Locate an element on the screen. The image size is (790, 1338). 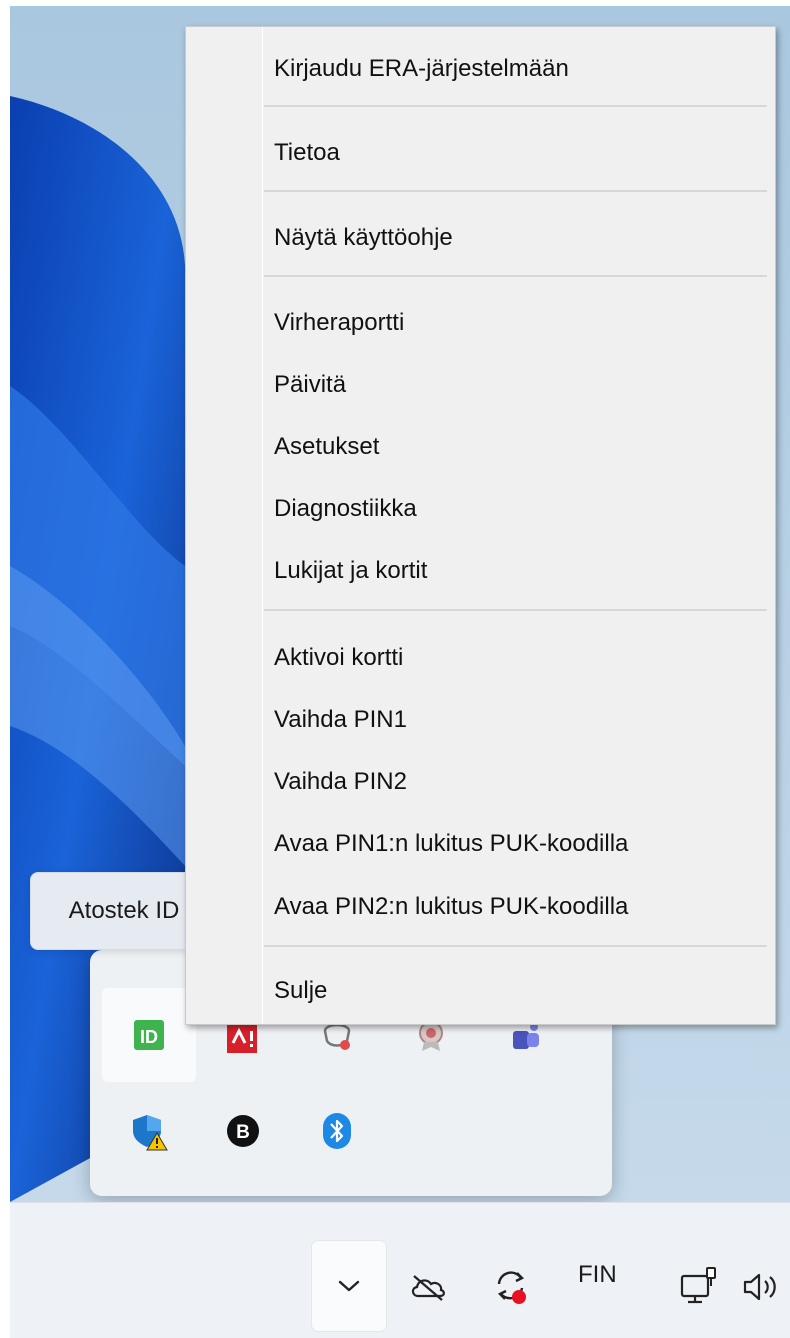
network-icon is located at coordinates (698, 1285).